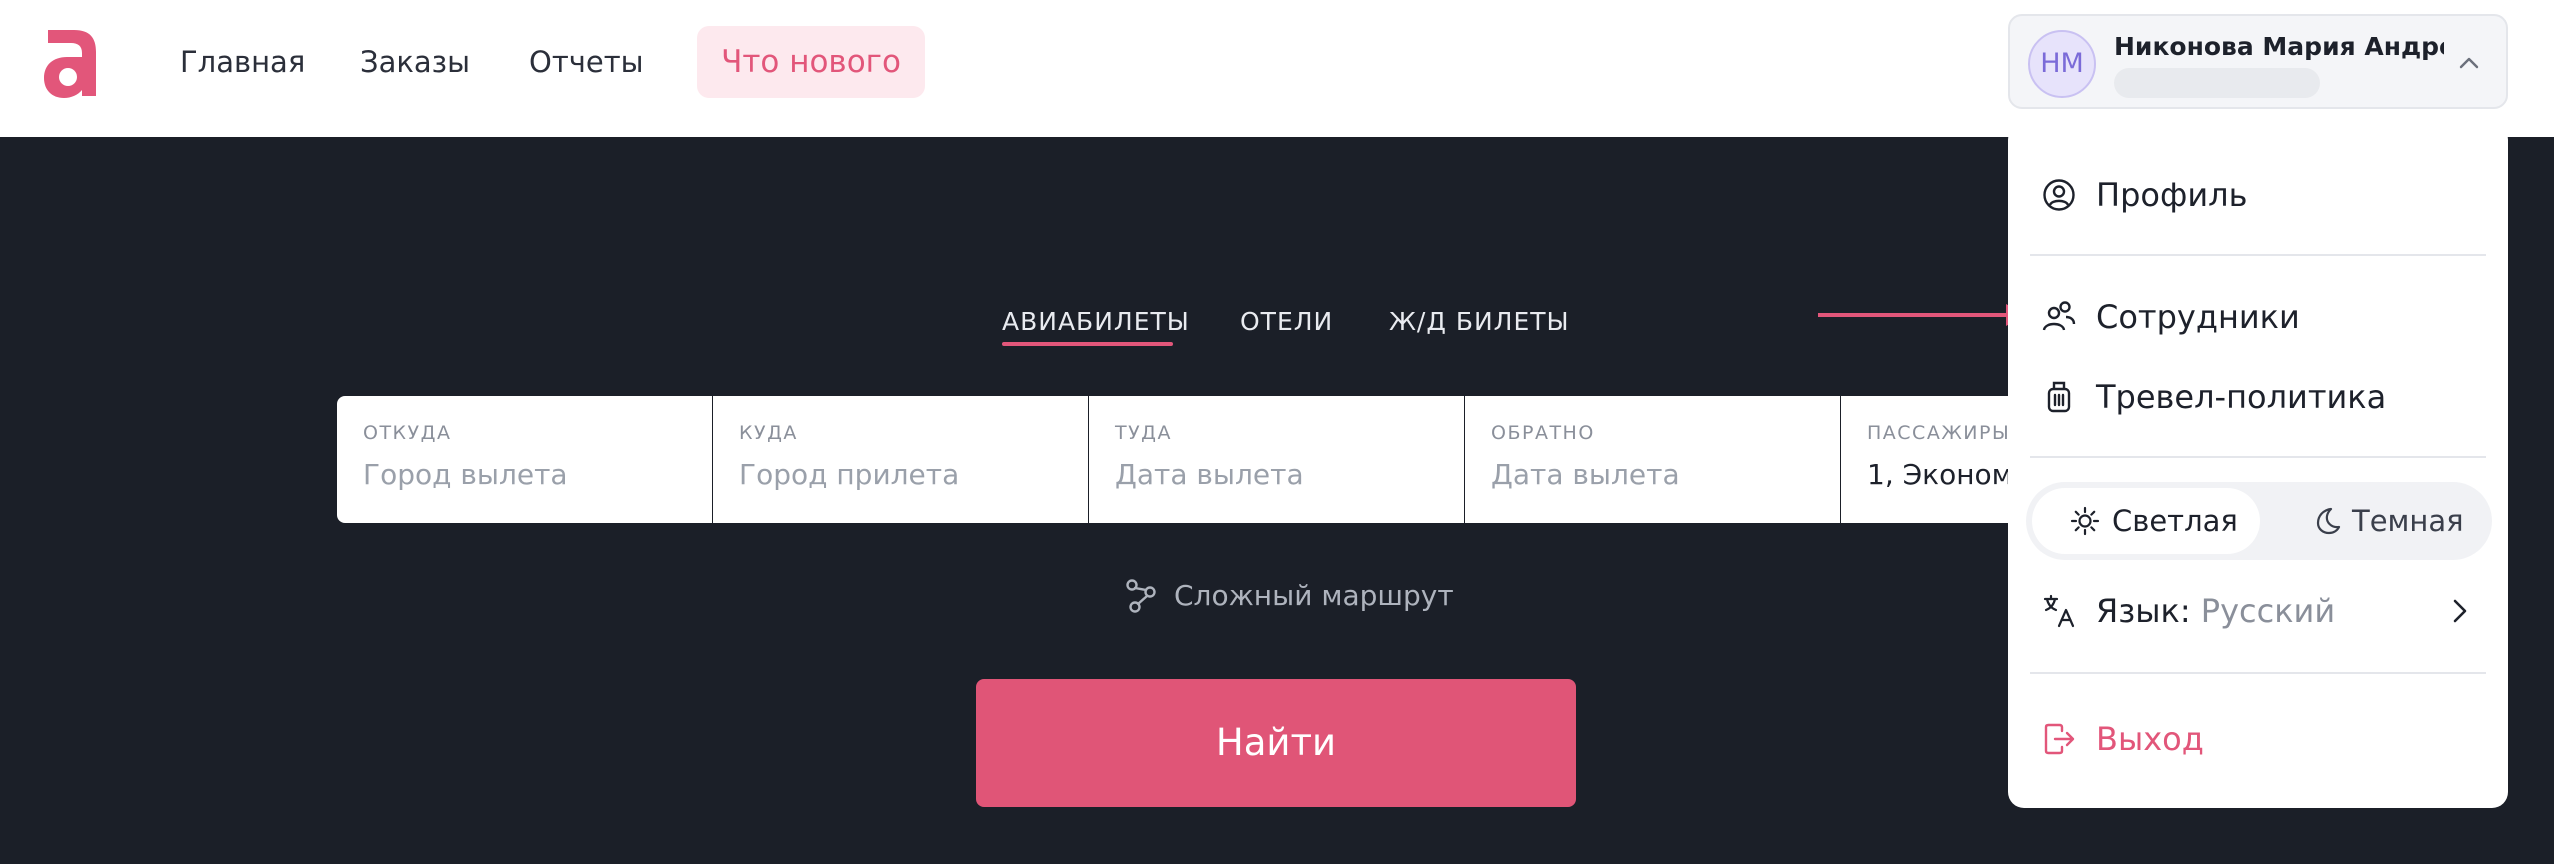 This screenshot has height=864, width=2554. I want to click on logout-icon, so click(2059, 739).